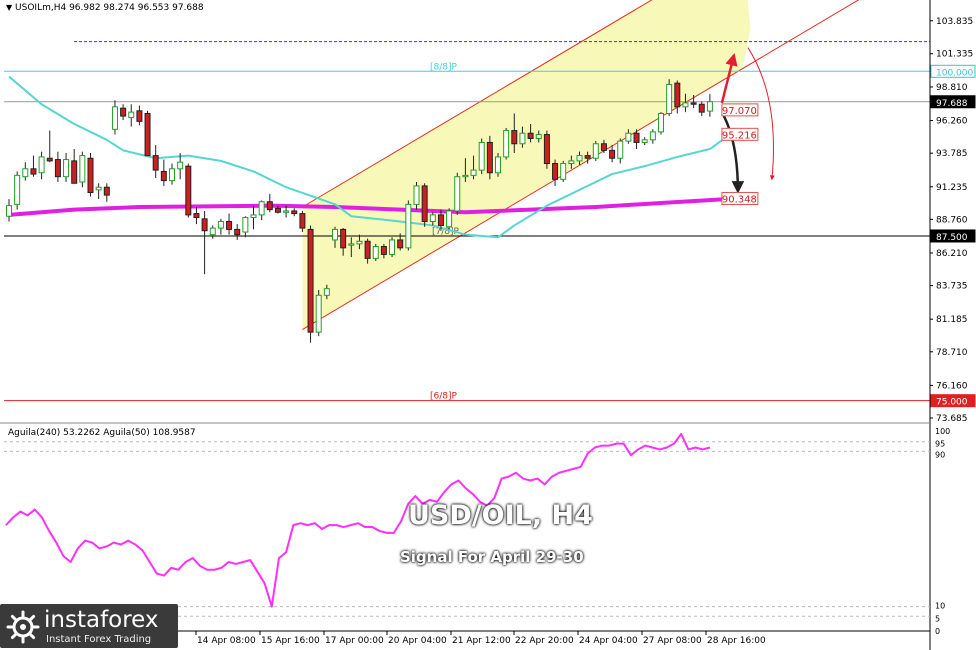 The image size is (976, 650). Describe the element at coordinates (444, 67) in the screenshot. I see `level-label-0: [8/8]P` at that location.